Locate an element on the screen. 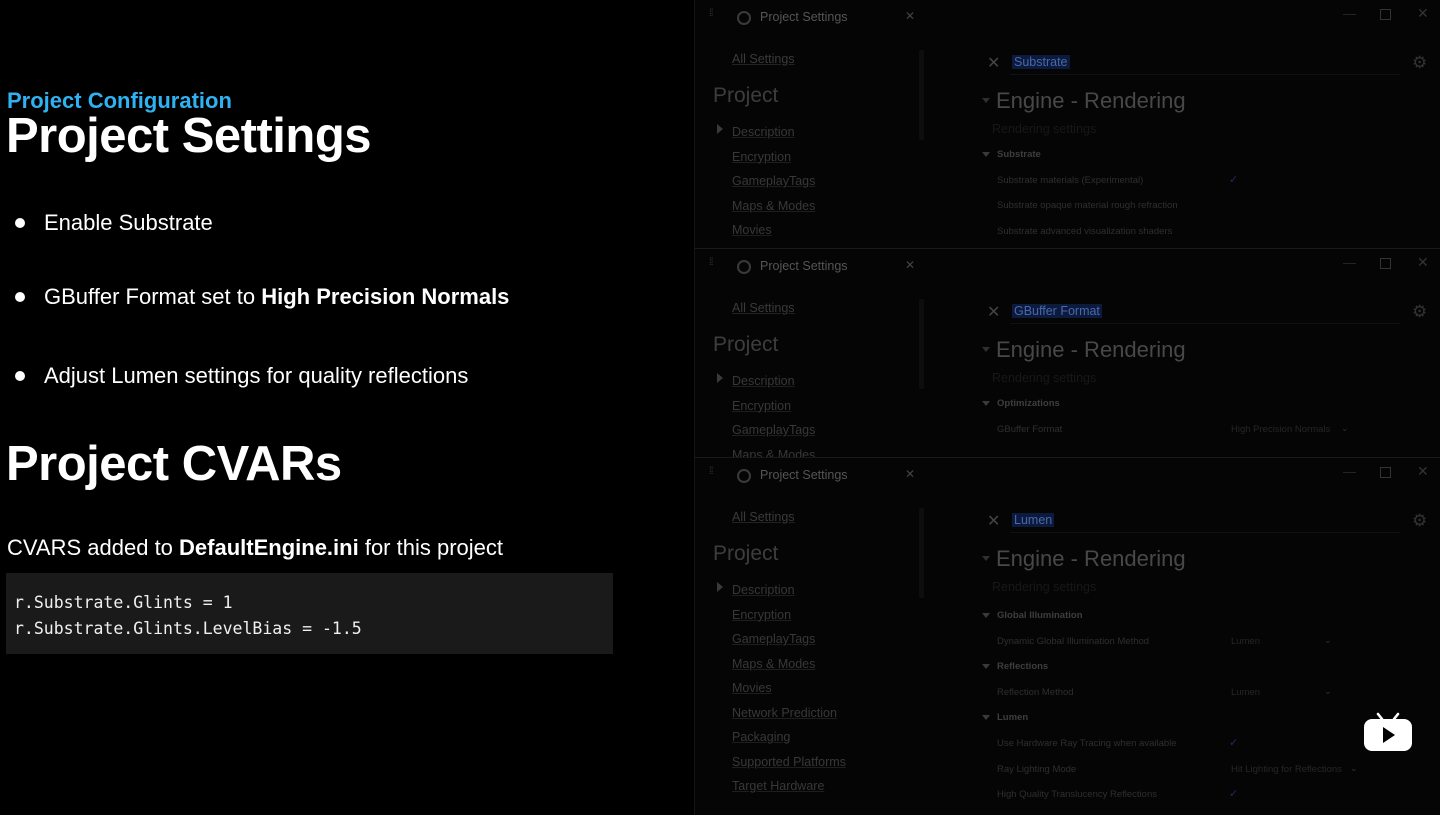 The image size is (1440, 815). cvars-desc-post: for this project is located at coordinates (430, 547).